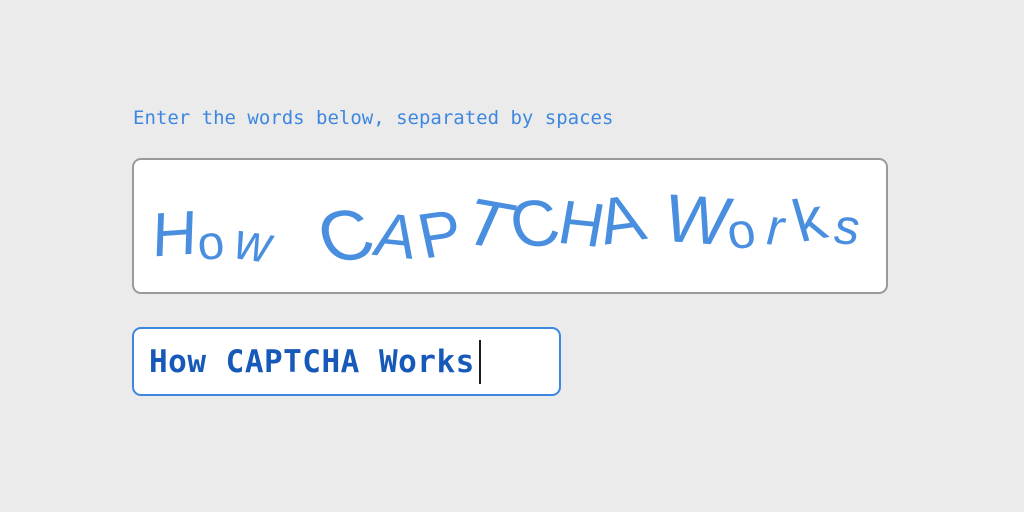 The height and width of the screenshot is (512, 1024). Describe the element at coordinates (479, 361) in the screenshot. I see `text-cursor` at that location.